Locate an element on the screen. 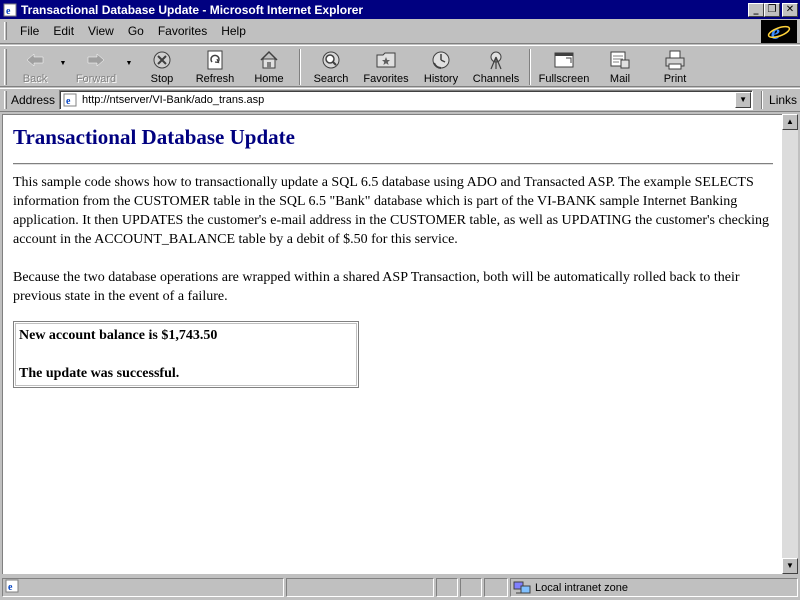 The image size is (800, 600). back-button: Back is located at coordinates (35, 66).